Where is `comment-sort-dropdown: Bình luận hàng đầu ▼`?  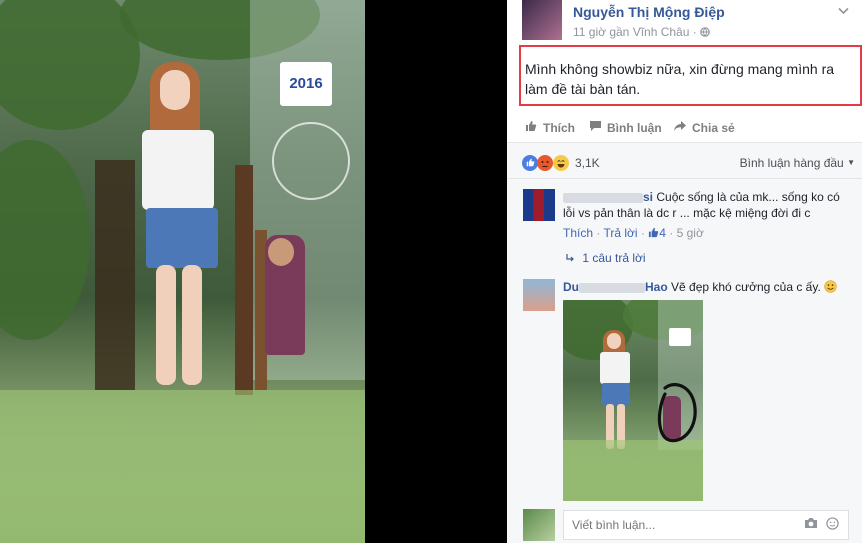 comment-sort-dropdown: Bình luận hàng đầu ▼ is located at coordinates (797, 163).